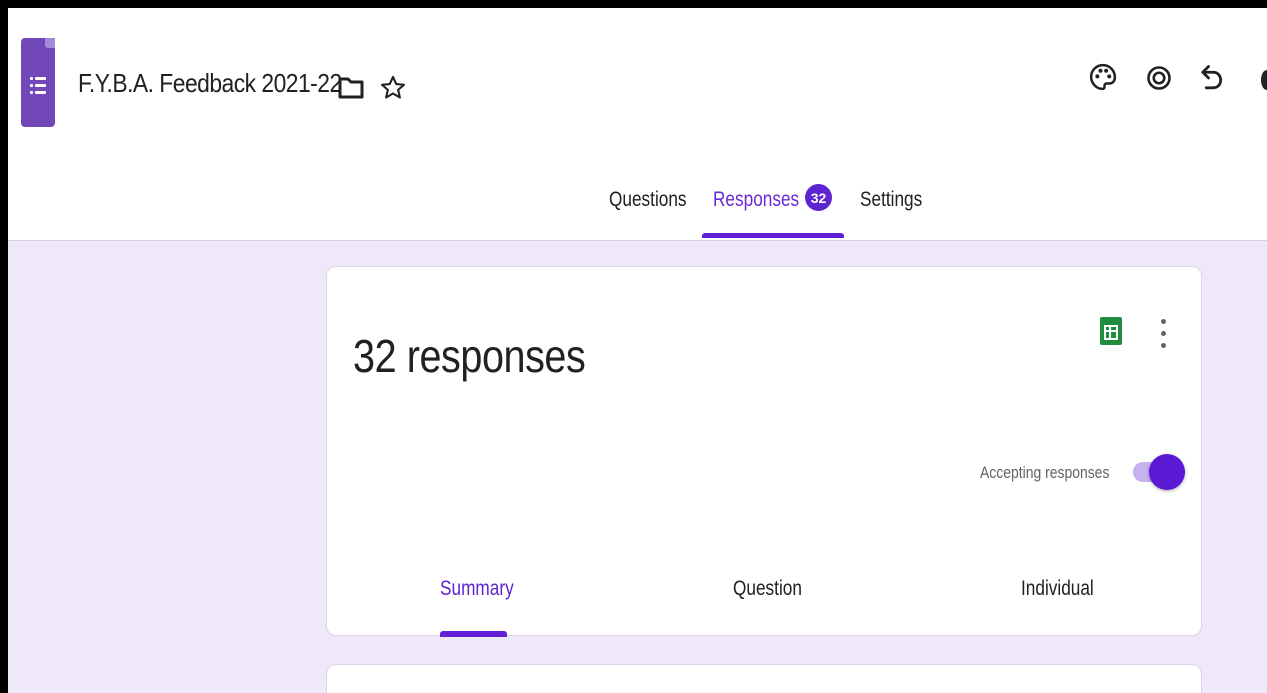 This screenshot has height=693, width=1267. Describe the element at coordinates (1103, 77) in the screenshot. I see `palette-icon` at that location.